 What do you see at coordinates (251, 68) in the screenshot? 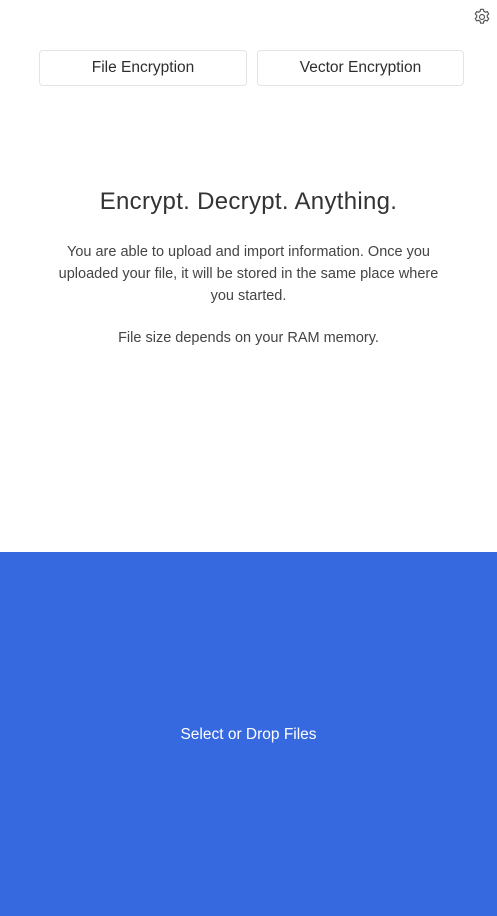
I see `encryption-mode-tabs: File Encryption Vector Encryption` at bounding box center [251, 68].